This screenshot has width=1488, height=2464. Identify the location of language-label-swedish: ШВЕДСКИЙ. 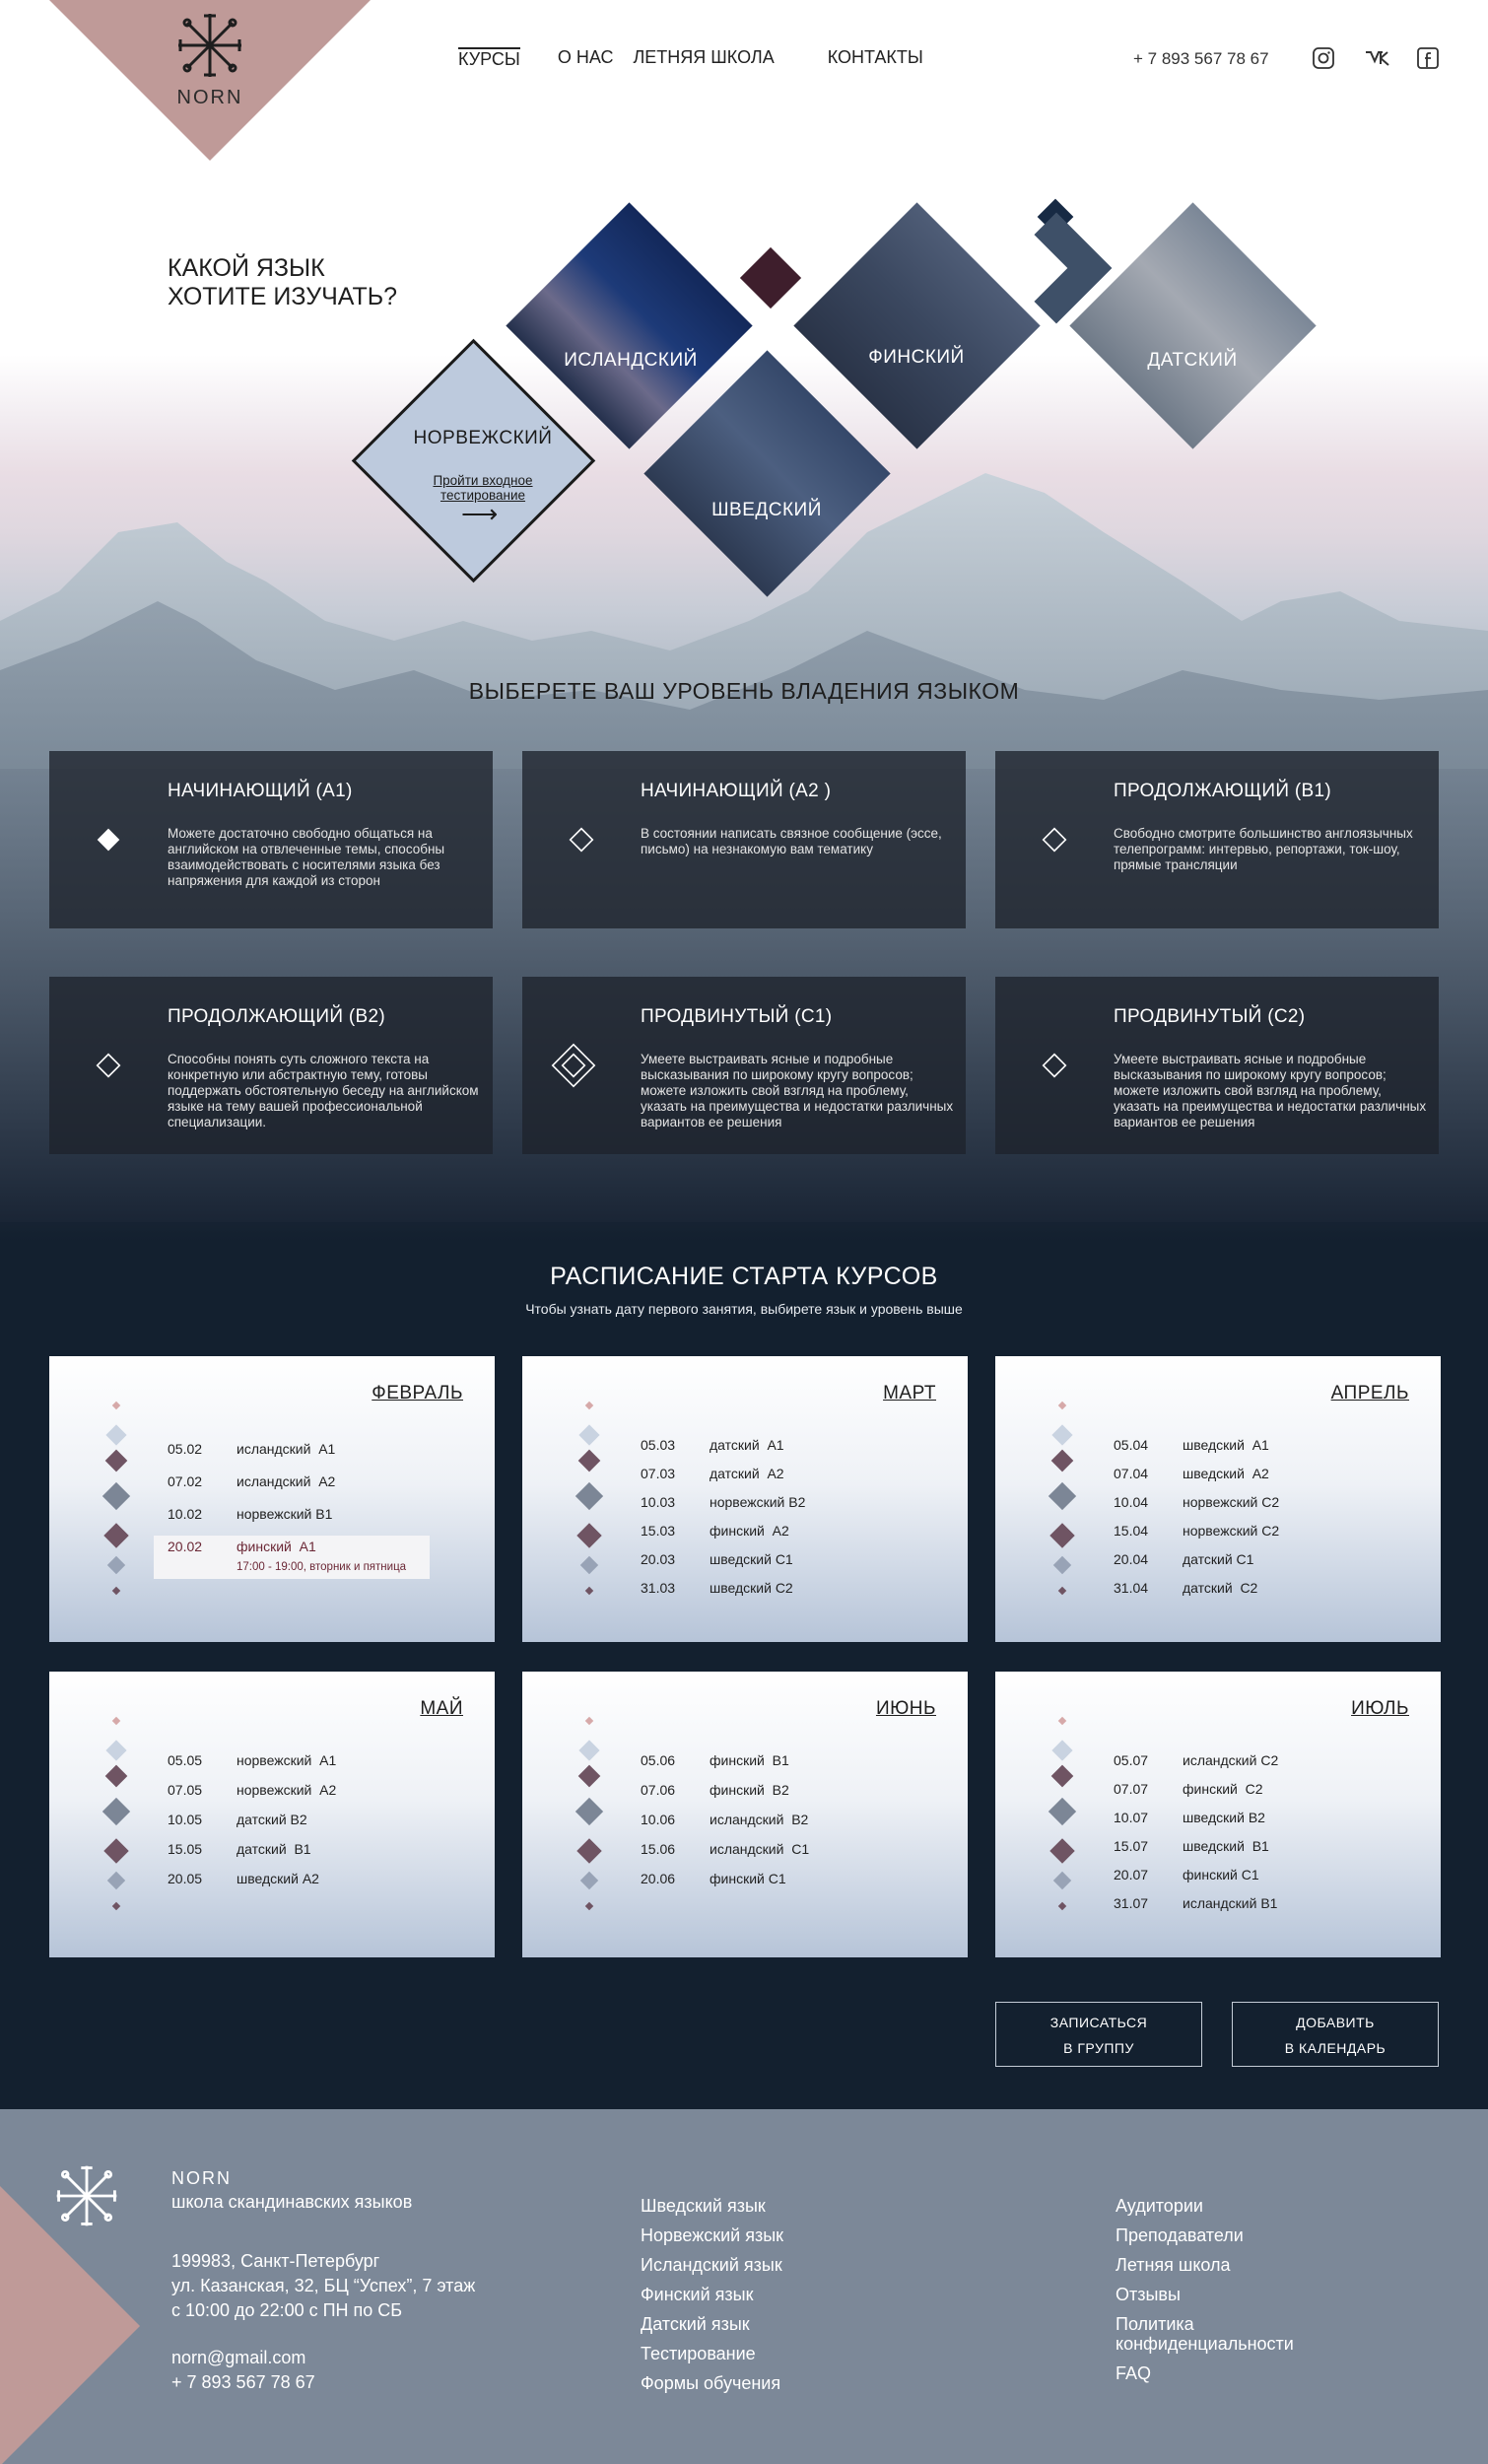
(767, 510).